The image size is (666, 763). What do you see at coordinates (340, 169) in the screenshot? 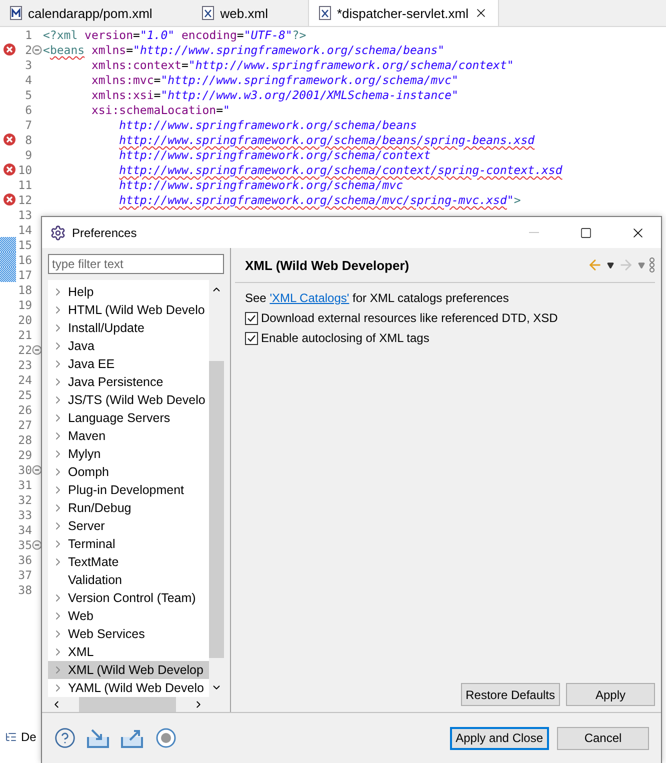
I see `code-line: http://www.springframework.org/schema/context/spring-context.xsd` at bounding box center [340, 169].